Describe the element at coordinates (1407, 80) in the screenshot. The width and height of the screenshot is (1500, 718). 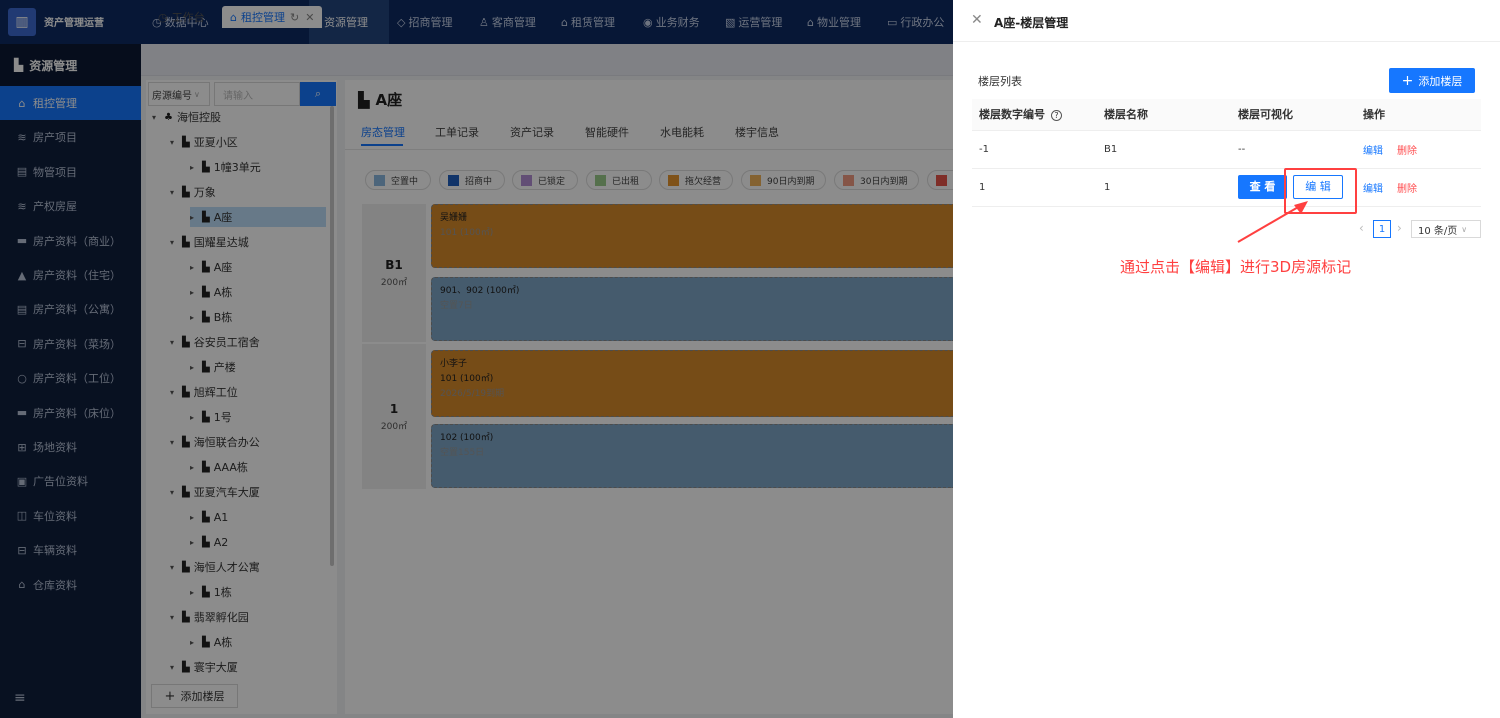
I see `plus-icon: +` at that location.